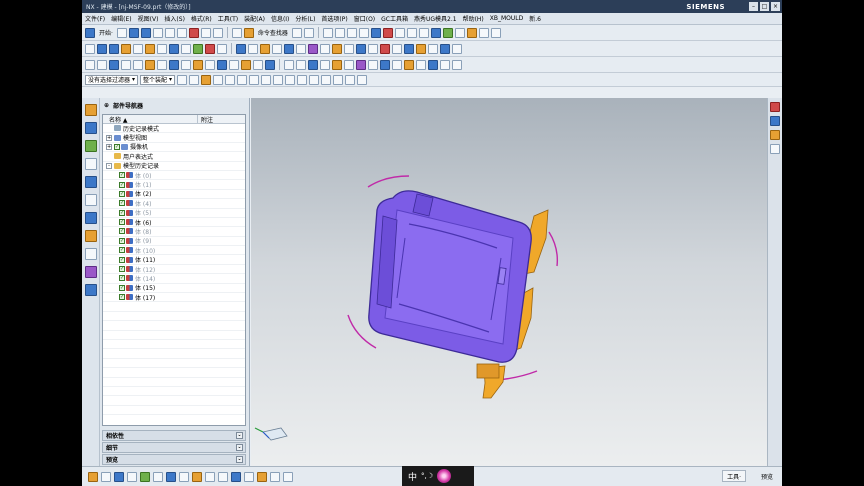 The width and height of the screenshot is (864, 486). Describe the element at coordinates (162, 48) in the screenshot. I see `pad-icon` at that location.